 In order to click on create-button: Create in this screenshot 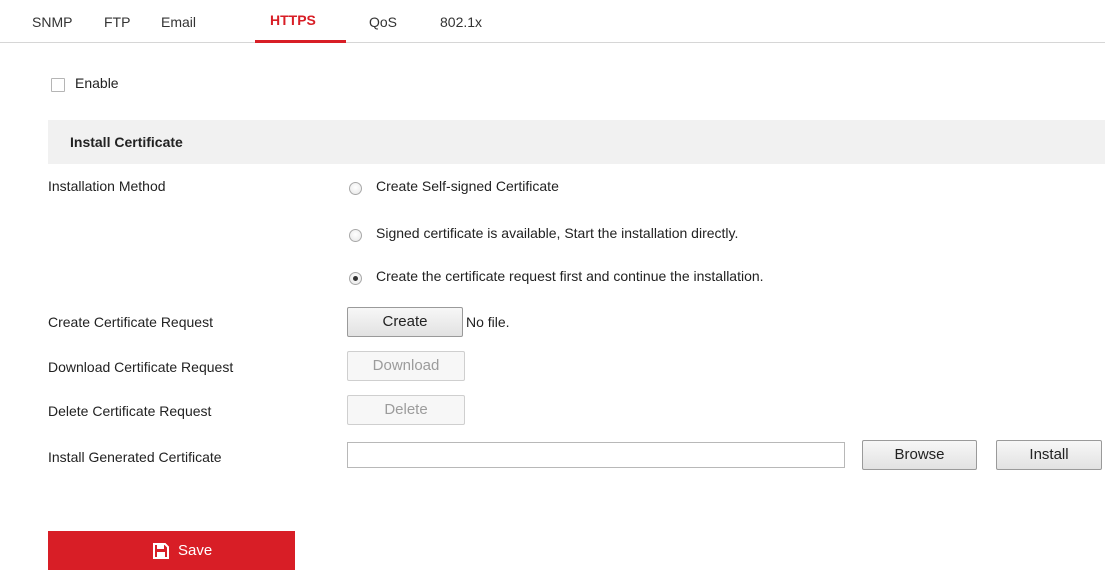, I will do `click(405, 322)`.